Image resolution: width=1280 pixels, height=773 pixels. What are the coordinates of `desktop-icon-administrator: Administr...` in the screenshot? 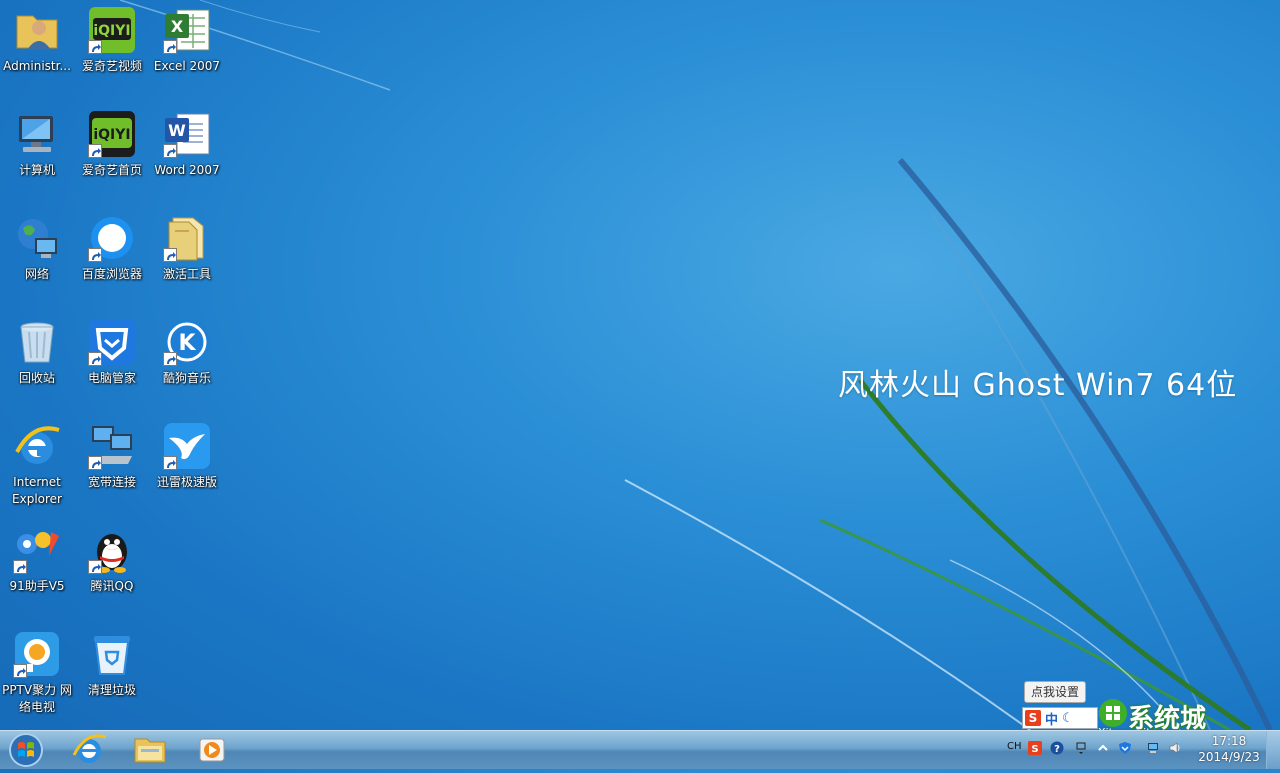 It's located at (37, 37).